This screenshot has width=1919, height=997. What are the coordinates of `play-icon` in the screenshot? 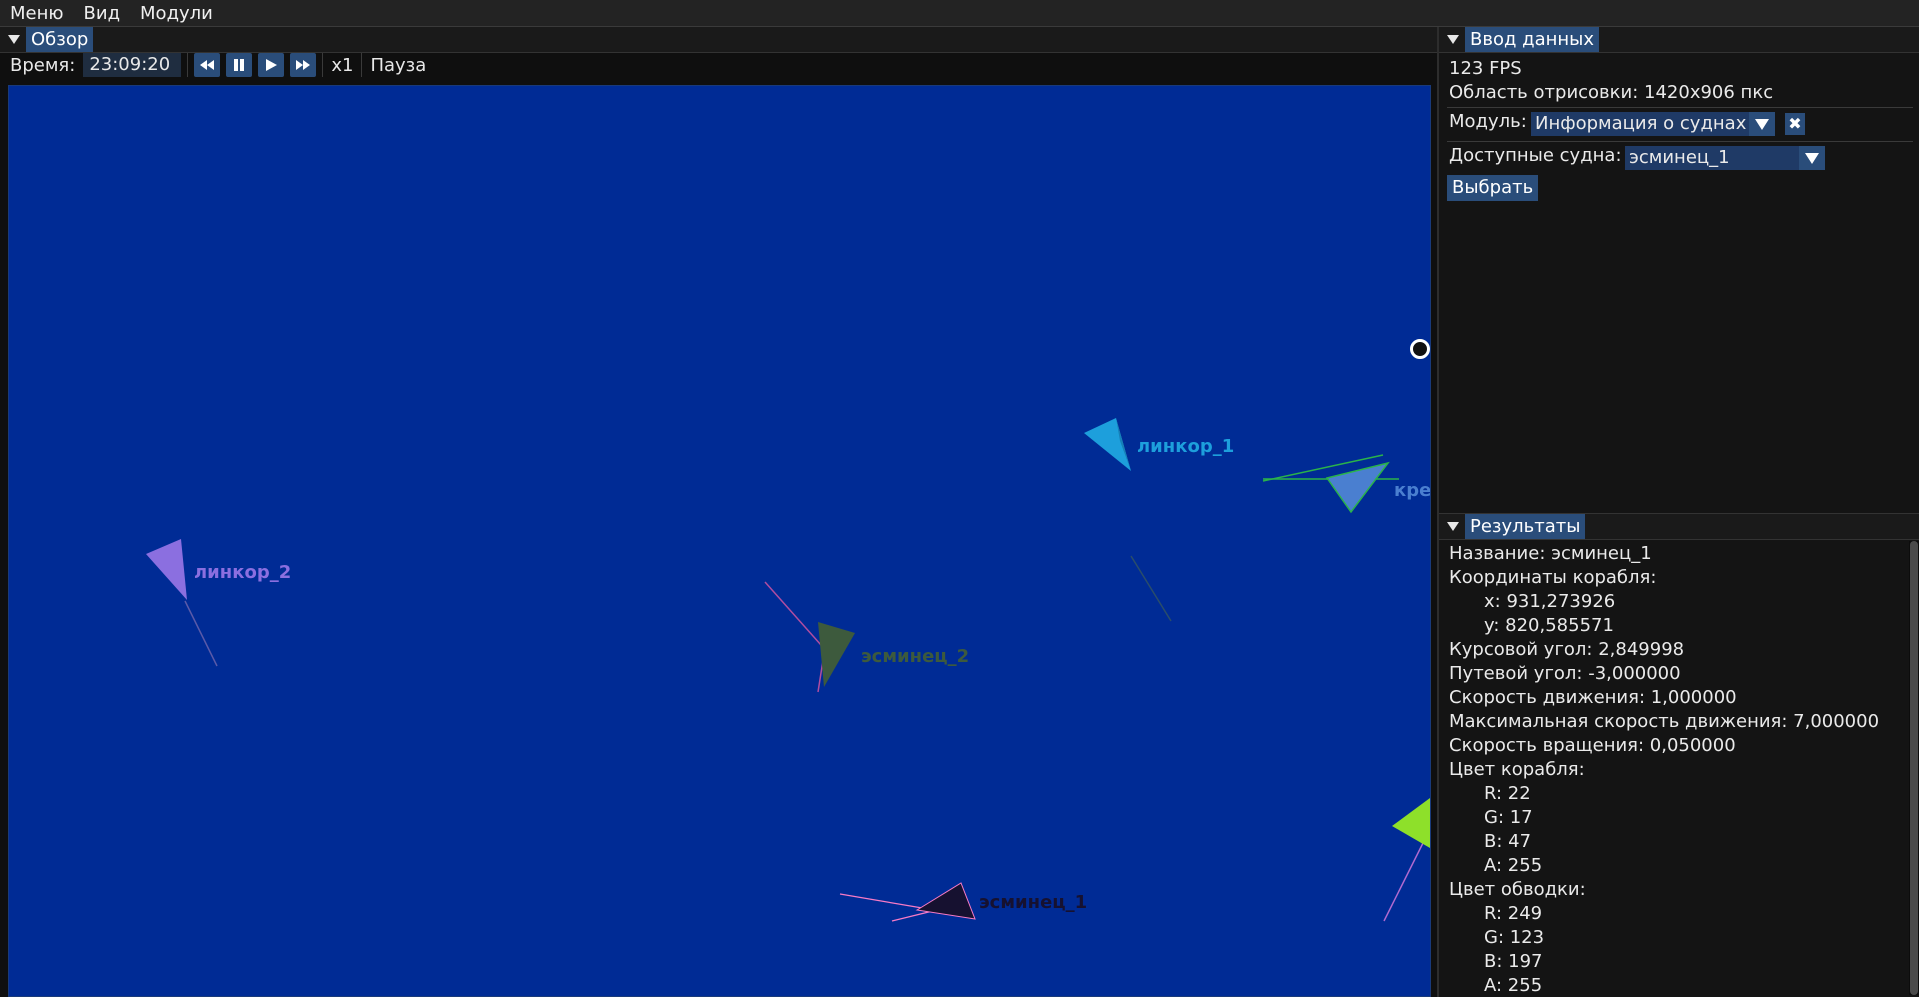 It's located at (272, 65).